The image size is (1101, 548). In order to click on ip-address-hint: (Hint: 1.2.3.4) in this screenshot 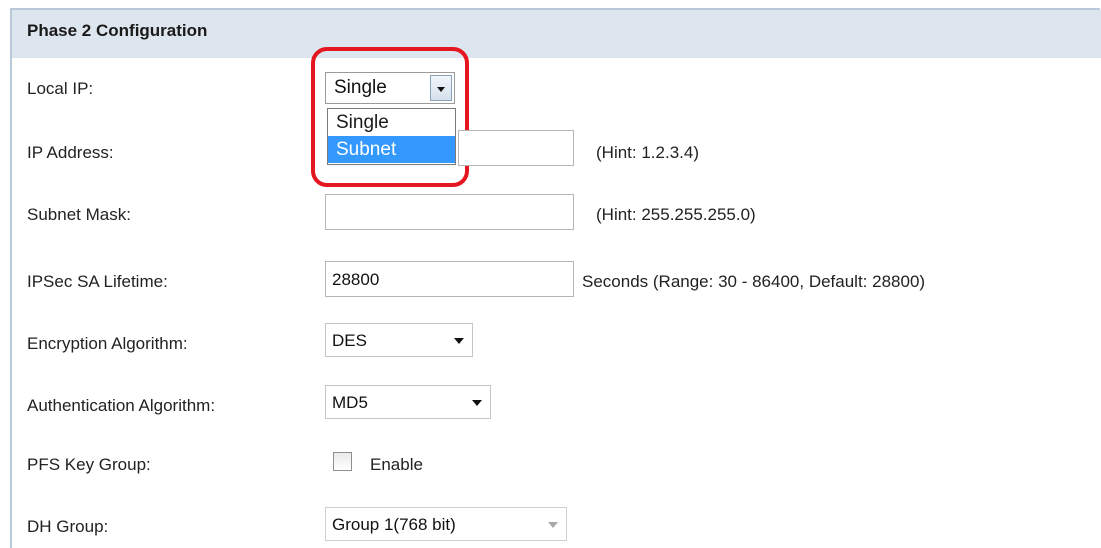, I will do `click(647, 152)`.